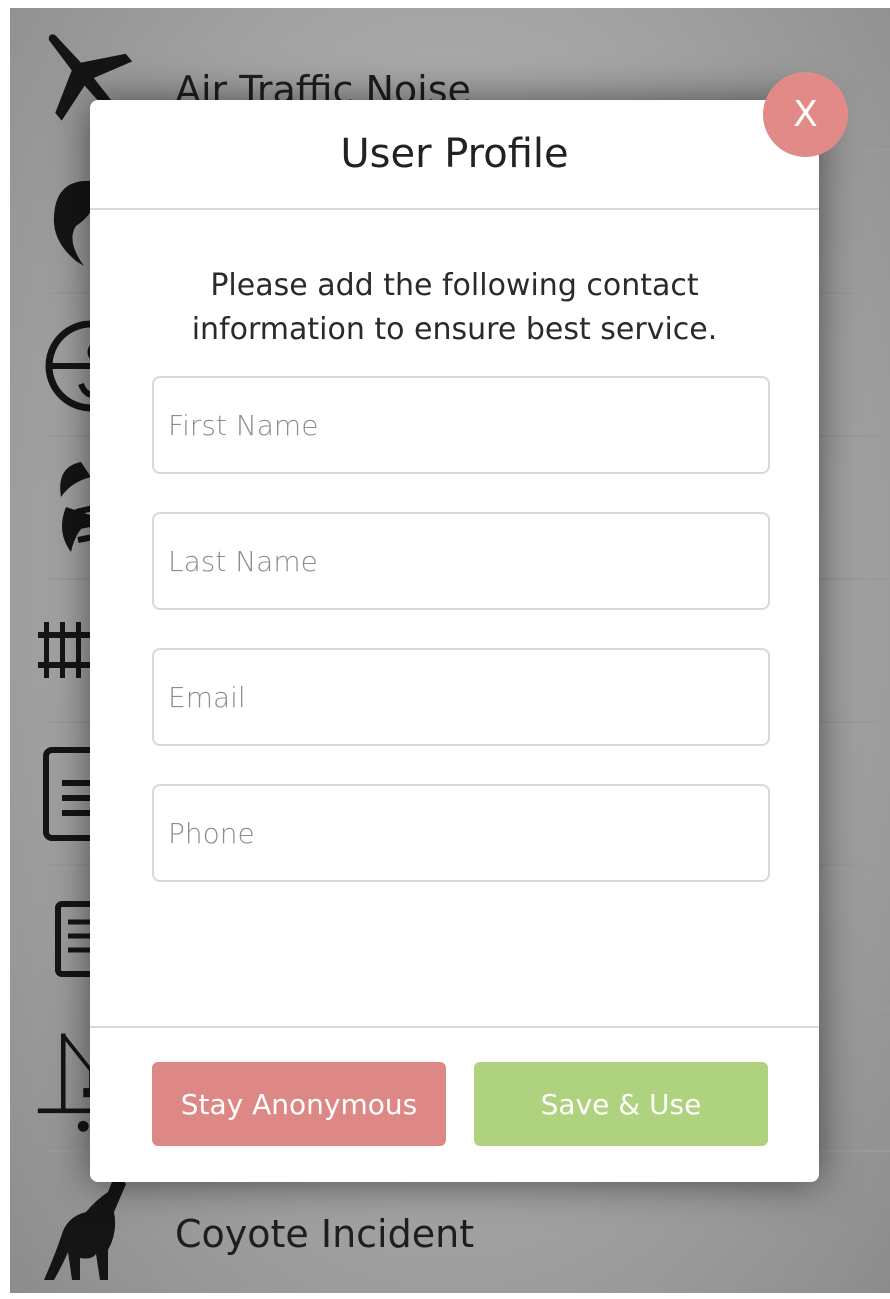 Image resolution: width=890 pixels, height=1299 pixels. Describe the element at coordinates (805, 114) in the screenshot. I see `close-button: X` at that location.